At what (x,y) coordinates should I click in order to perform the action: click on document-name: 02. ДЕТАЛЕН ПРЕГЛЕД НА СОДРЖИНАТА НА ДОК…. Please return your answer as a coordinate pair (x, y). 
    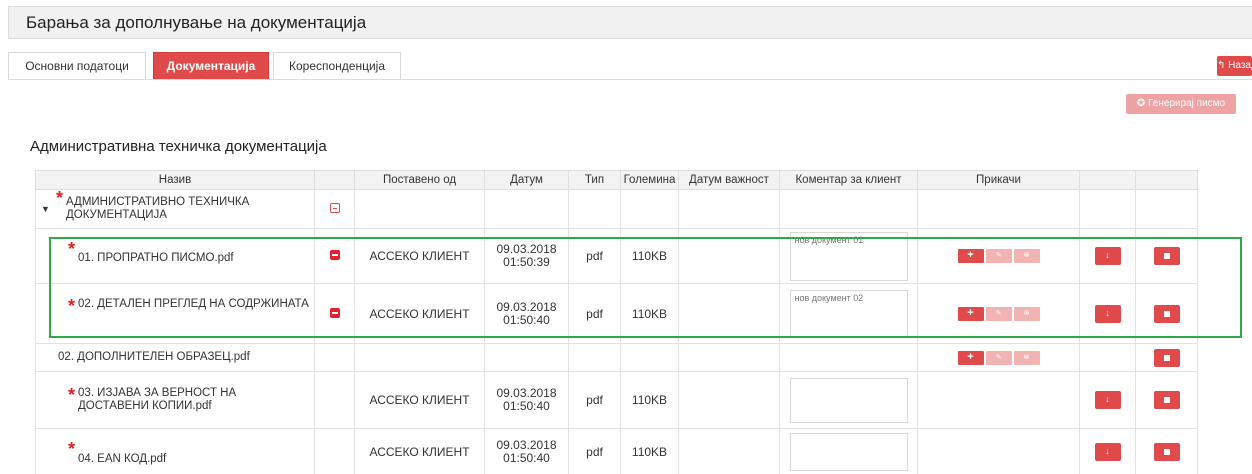
    Looking at the image, I should click on (195, 304).